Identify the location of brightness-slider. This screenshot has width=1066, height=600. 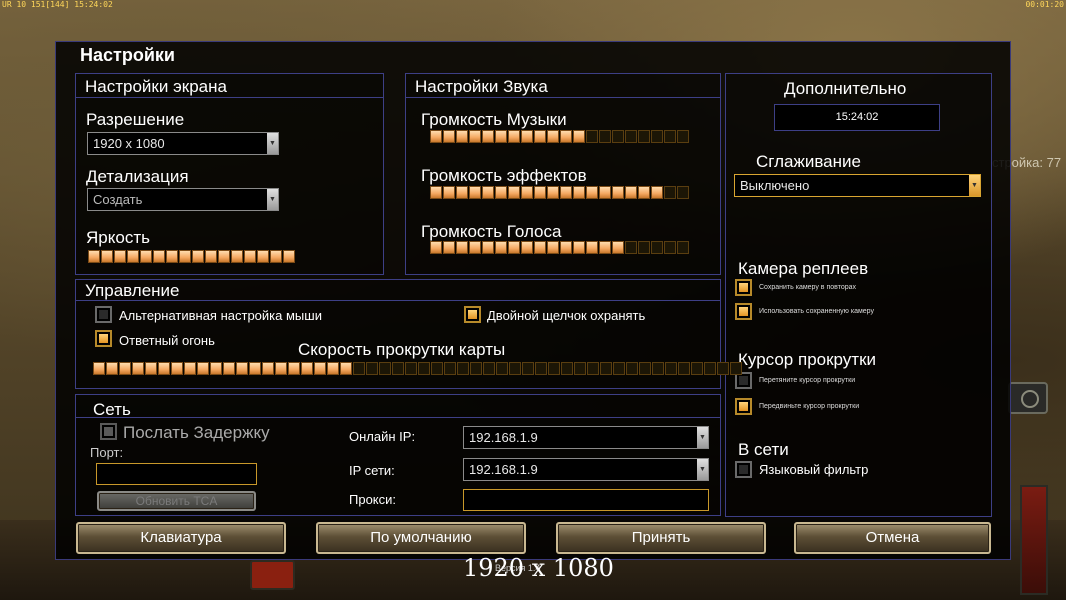
(191, 256).